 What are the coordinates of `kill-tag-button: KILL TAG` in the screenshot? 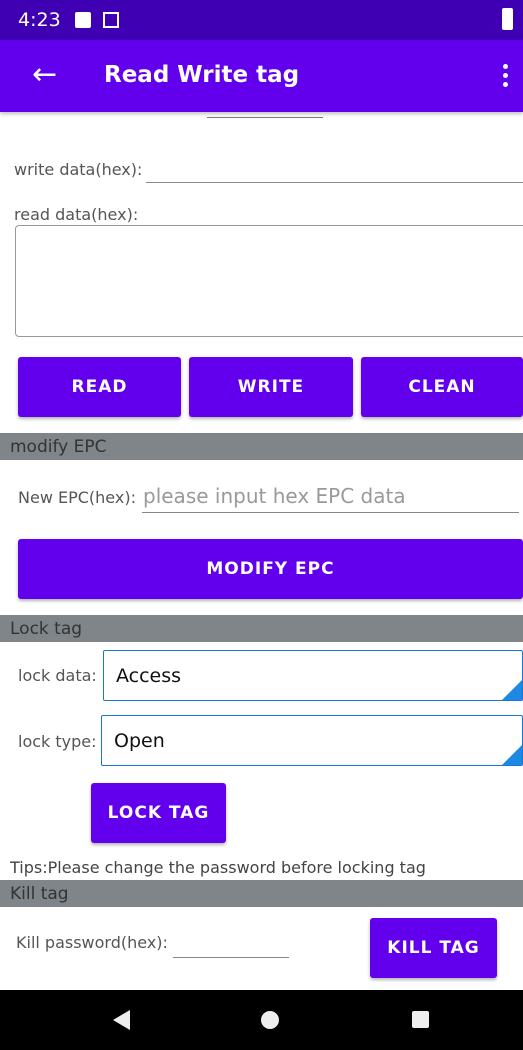 It's located at (433, 948).